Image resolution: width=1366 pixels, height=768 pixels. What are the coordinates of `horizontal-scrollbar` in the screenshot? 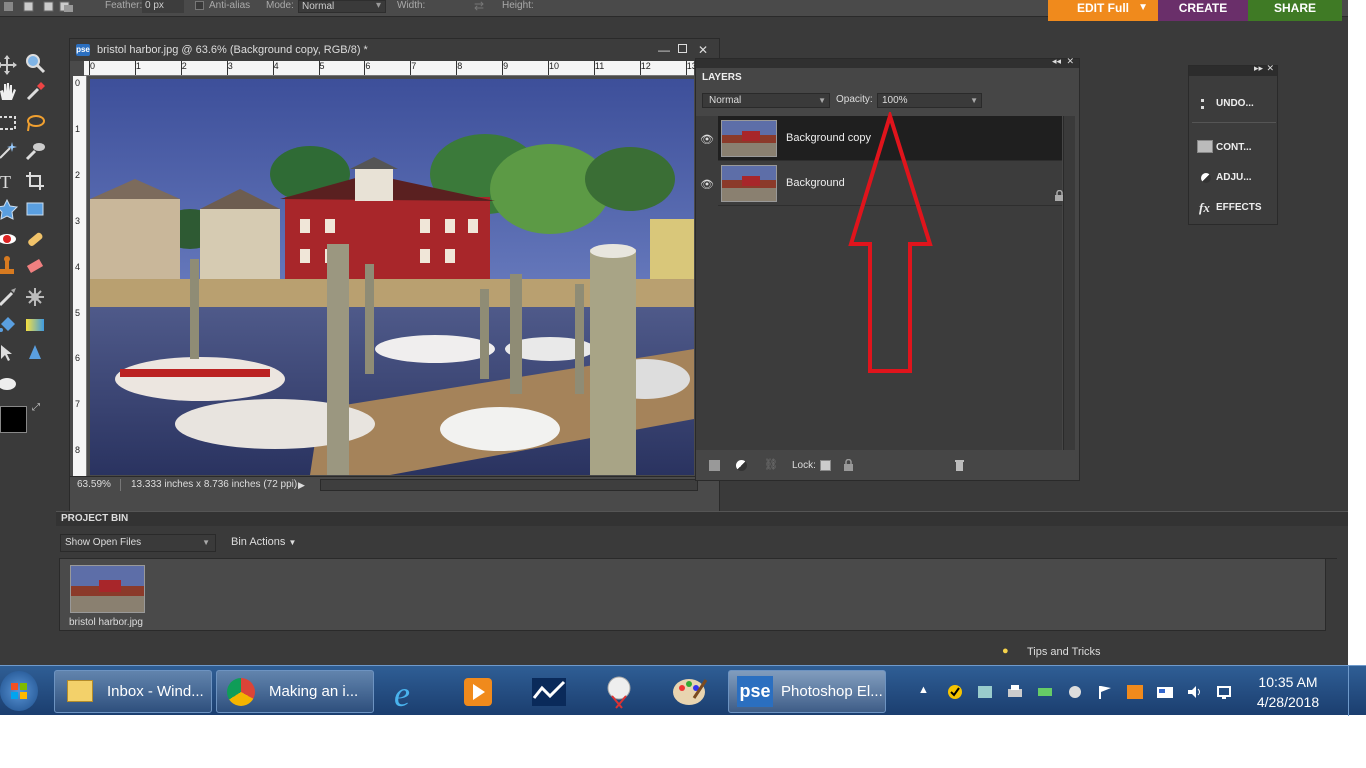 It's located at (509, 485).